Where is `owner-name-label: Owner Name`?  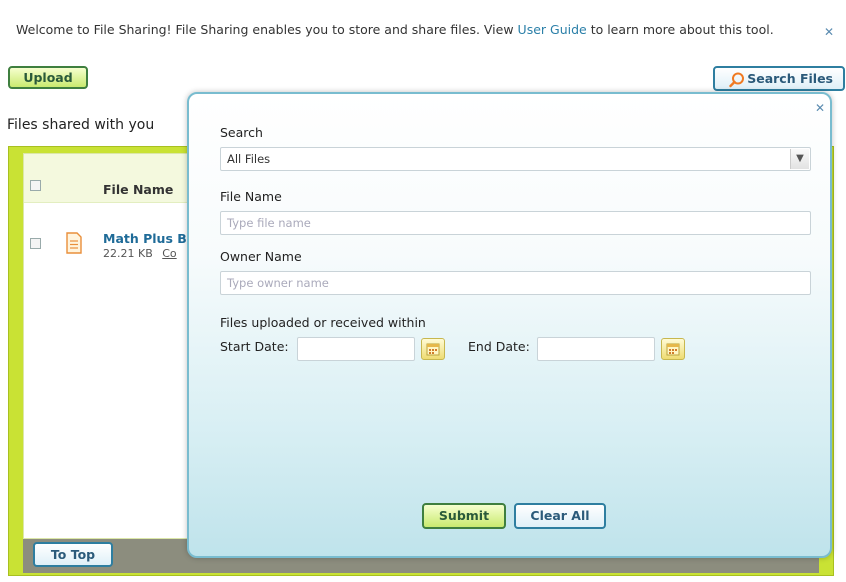
owner-name-label: Owner Name is located at coordinates (261, 256).